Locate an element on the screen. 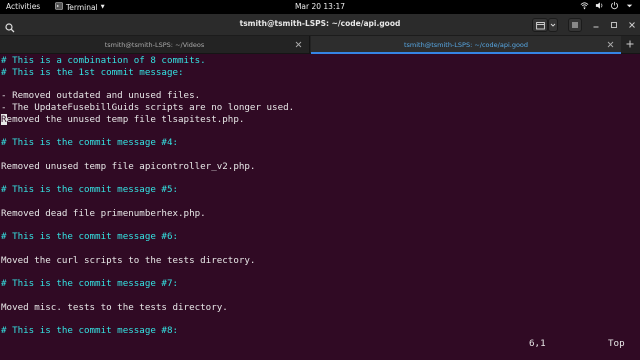 Image resolution: width=640 pixels, height=360 pixels. cursor-position: 6,1 is located at coordinates (537, 343).